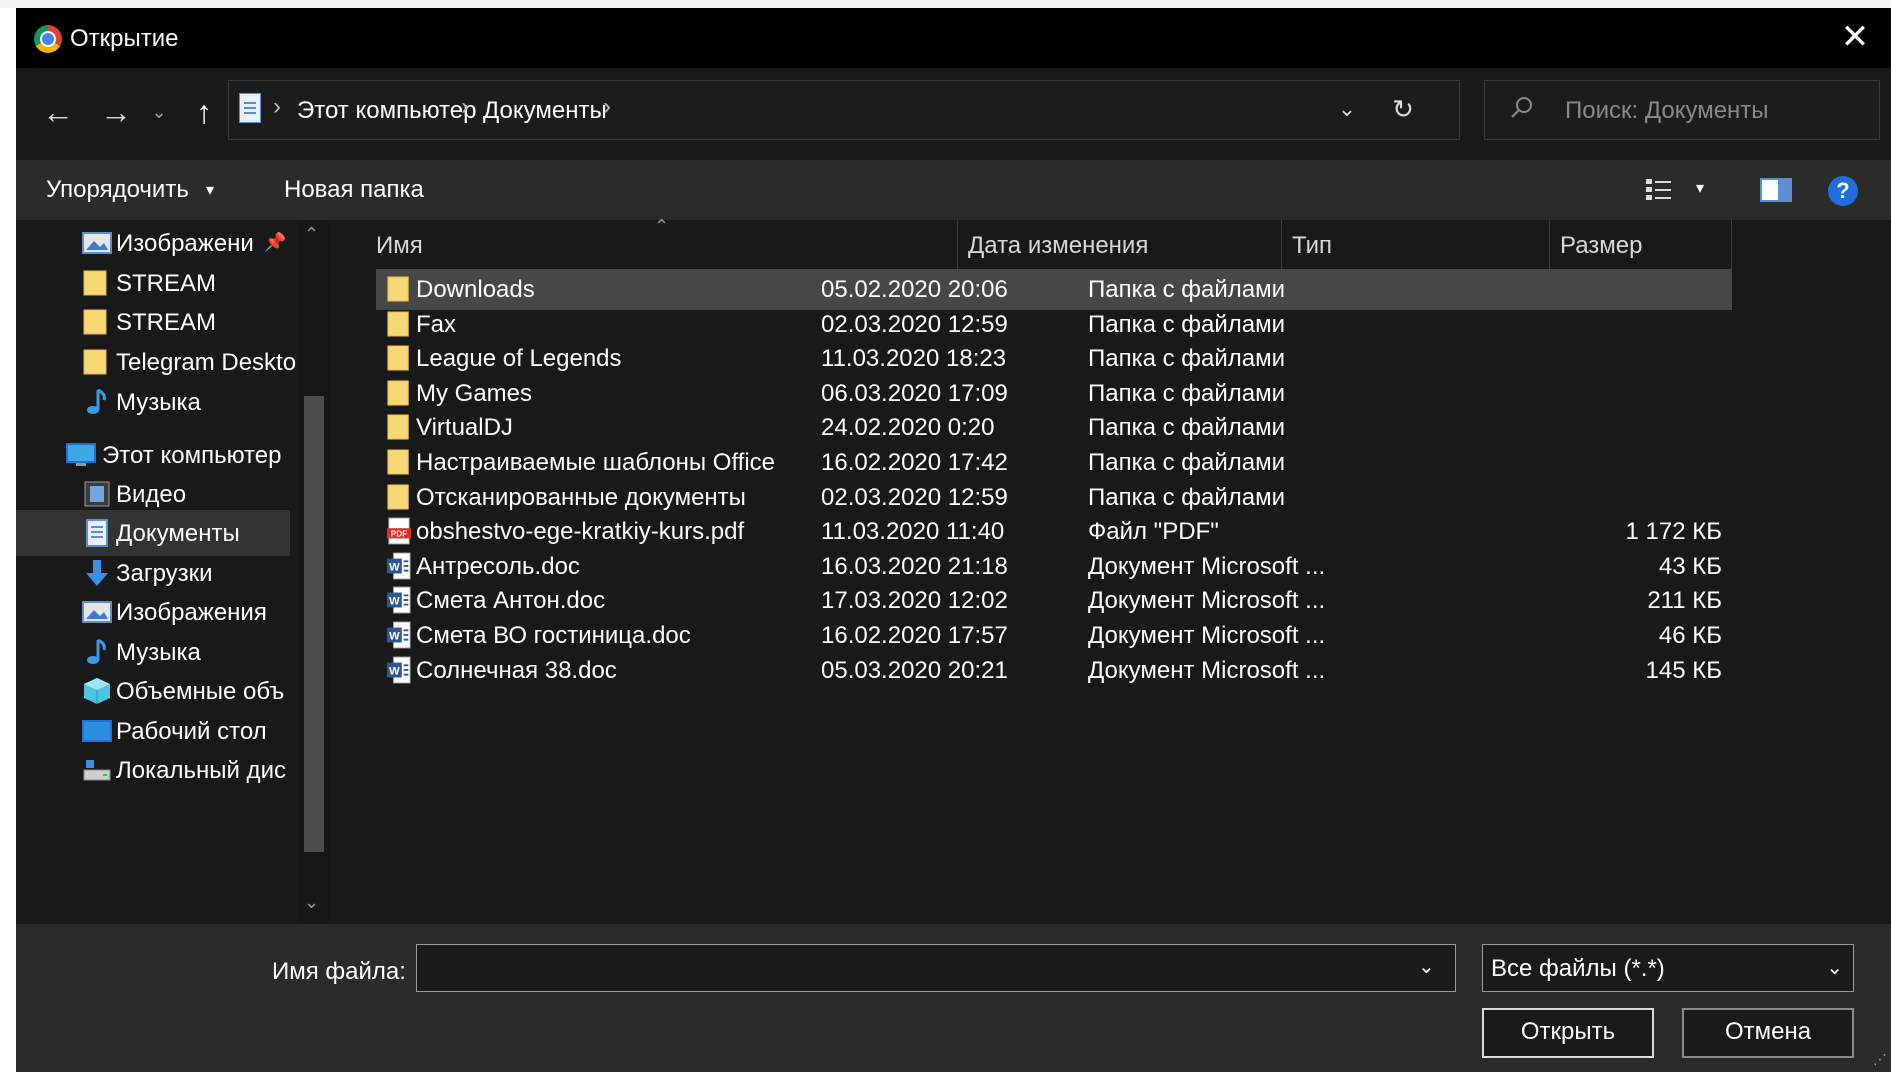 This screenshot has width=1903, height=1076. What do you see at coordinates (951, 4) in the screenshot?
I see `background-strip-top` at bounding box center [951, 4].